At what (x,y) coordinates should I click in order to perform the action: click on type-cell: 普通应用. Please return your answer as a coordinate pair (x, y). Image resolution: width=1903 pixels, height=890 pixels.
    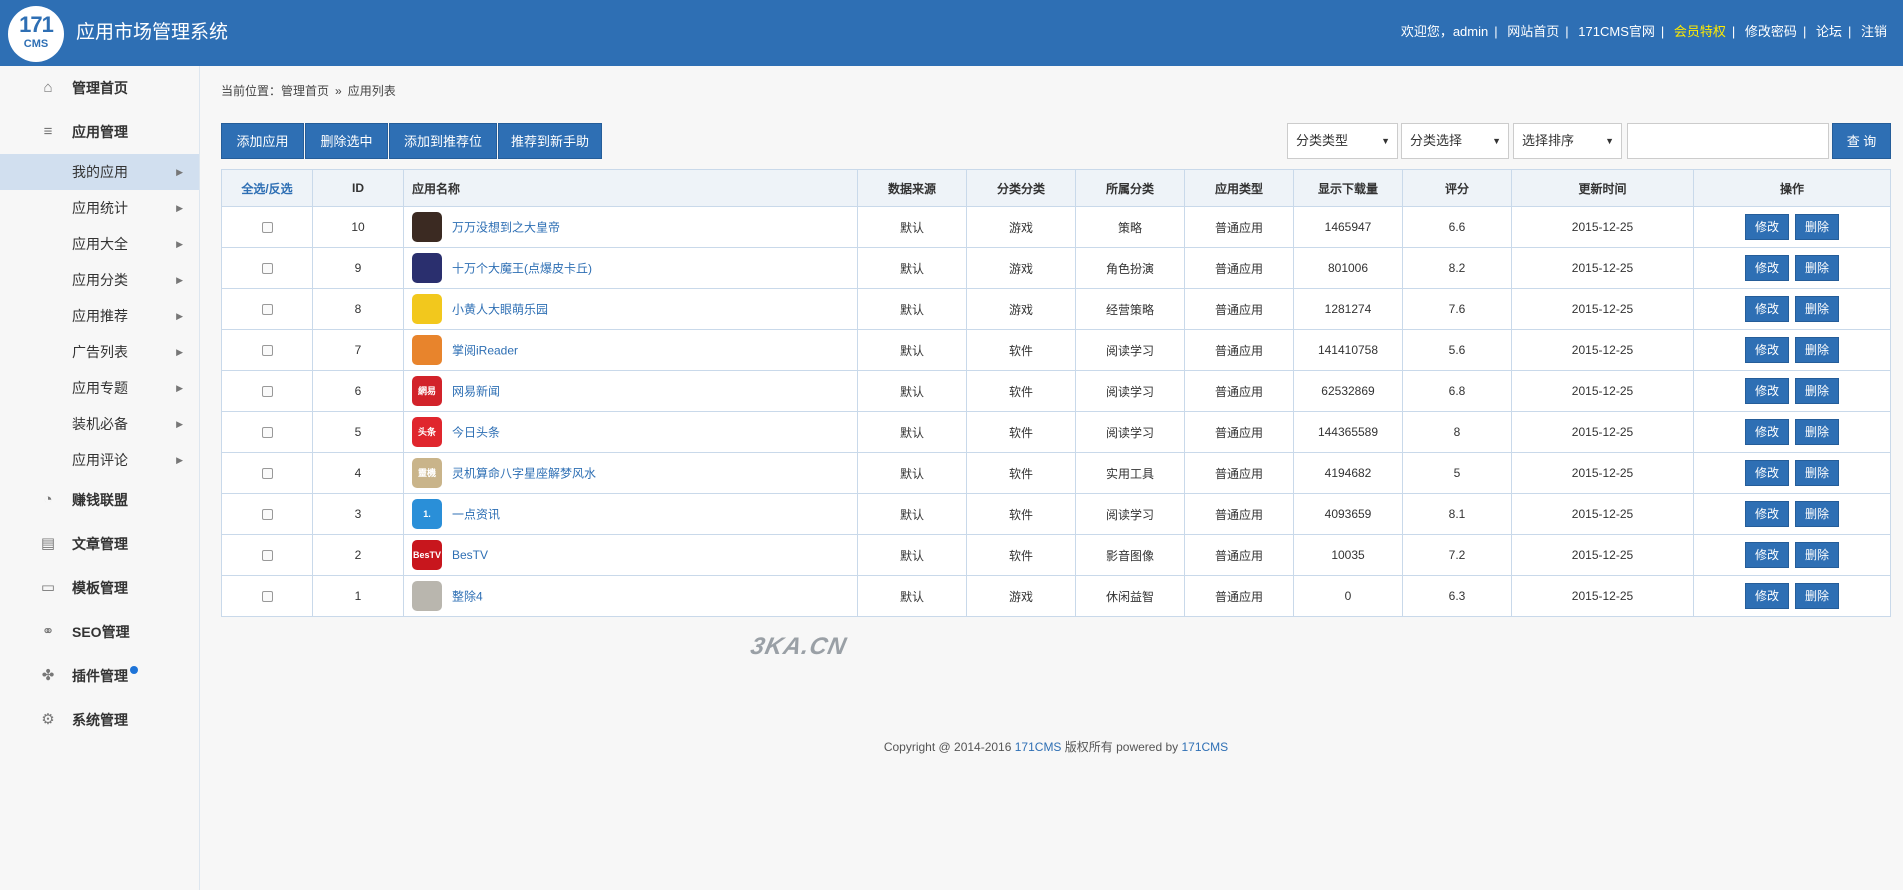
    Looking at the image, I should click on (1239, 227).